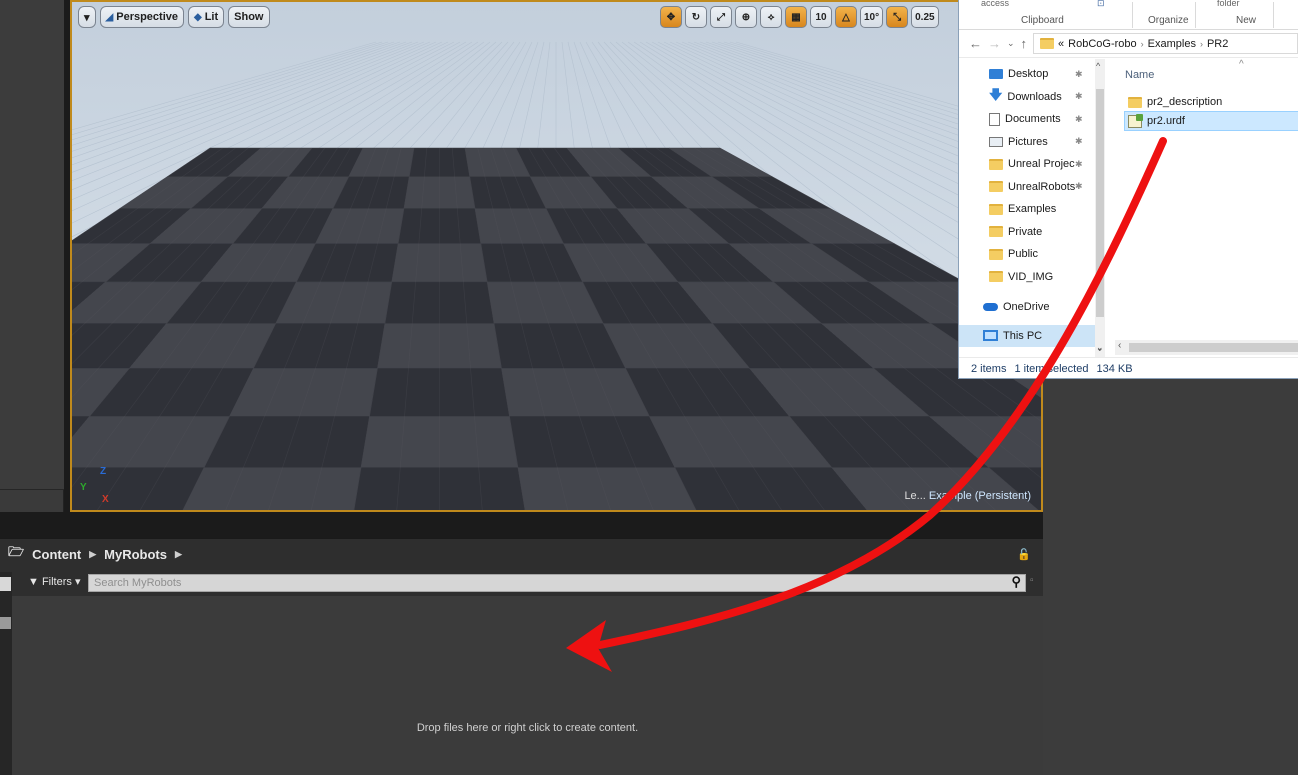 This screenshot has height=775, width=1298. Describe the element at coordinates (975, 43) in the screenshot. I see `back-arrow-icon: ←` at that location.